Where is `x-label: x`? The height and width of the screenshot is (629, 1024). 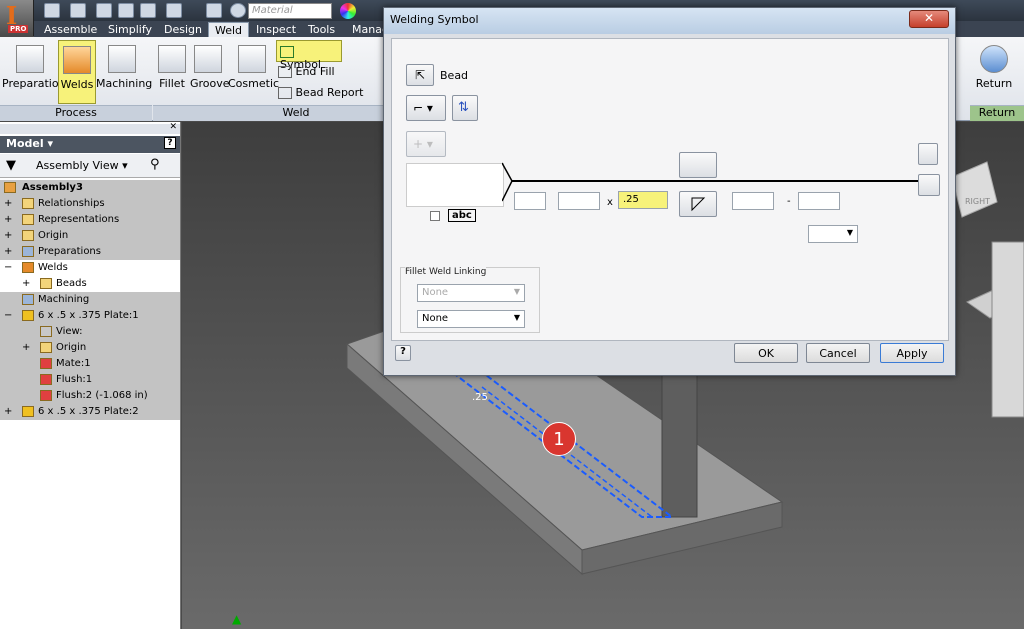
x-label: x is located at coordinates (610, 202).